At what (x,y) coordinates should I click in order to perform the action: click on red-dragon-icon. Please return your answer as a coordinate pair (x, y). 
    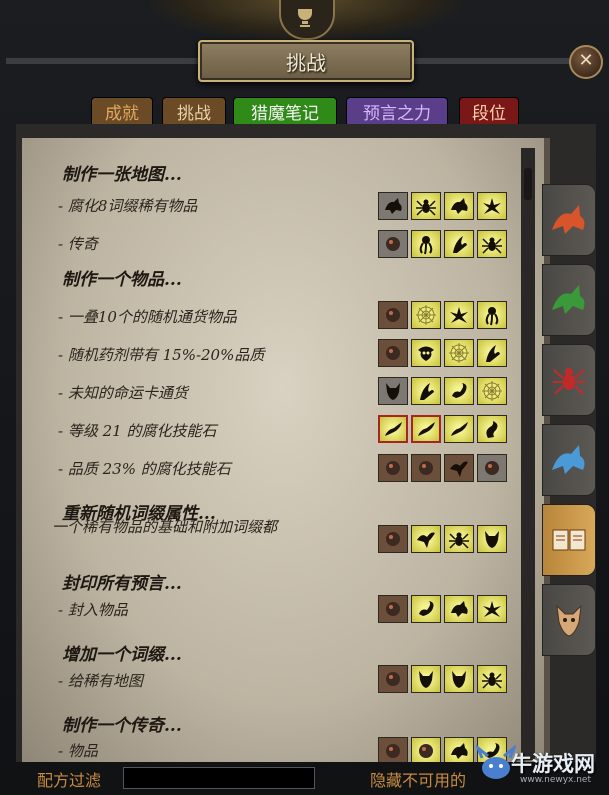
    Looking at the image, I should click on (568, 219).